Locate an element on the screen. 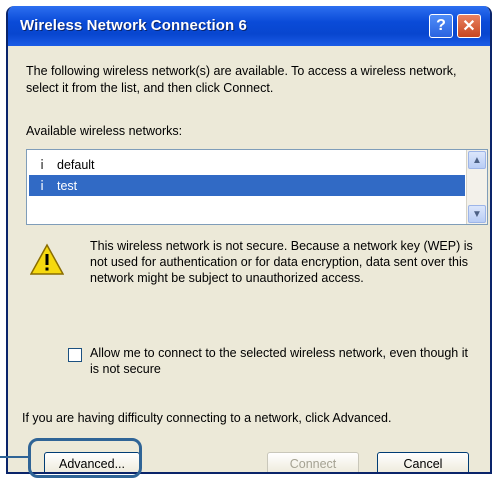  window-title: Wireless Network Connection 6 is located at coordinates (133, 25).